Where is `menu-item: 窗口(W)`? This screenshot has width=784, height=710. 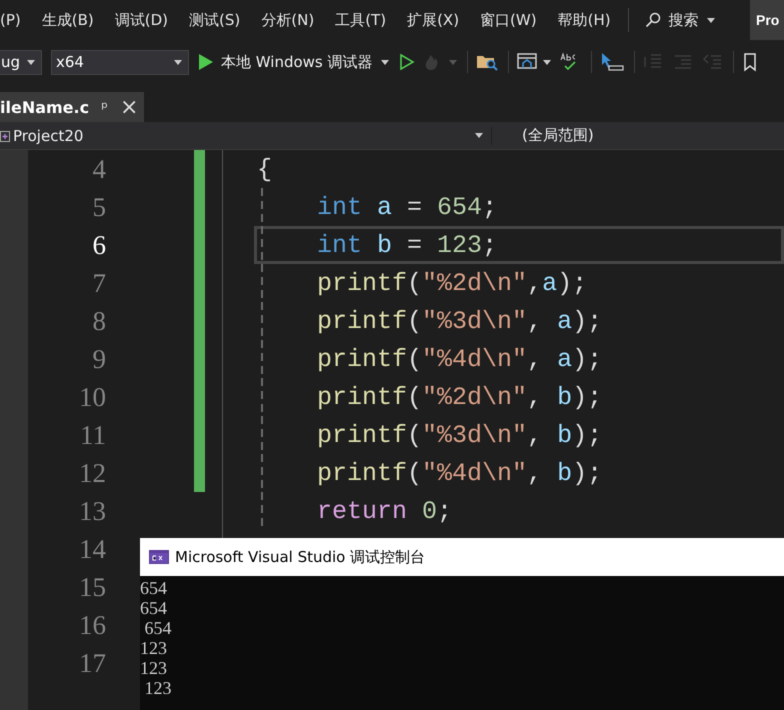
menu-item: 窗口(W) is located at coordinates (508, 20).